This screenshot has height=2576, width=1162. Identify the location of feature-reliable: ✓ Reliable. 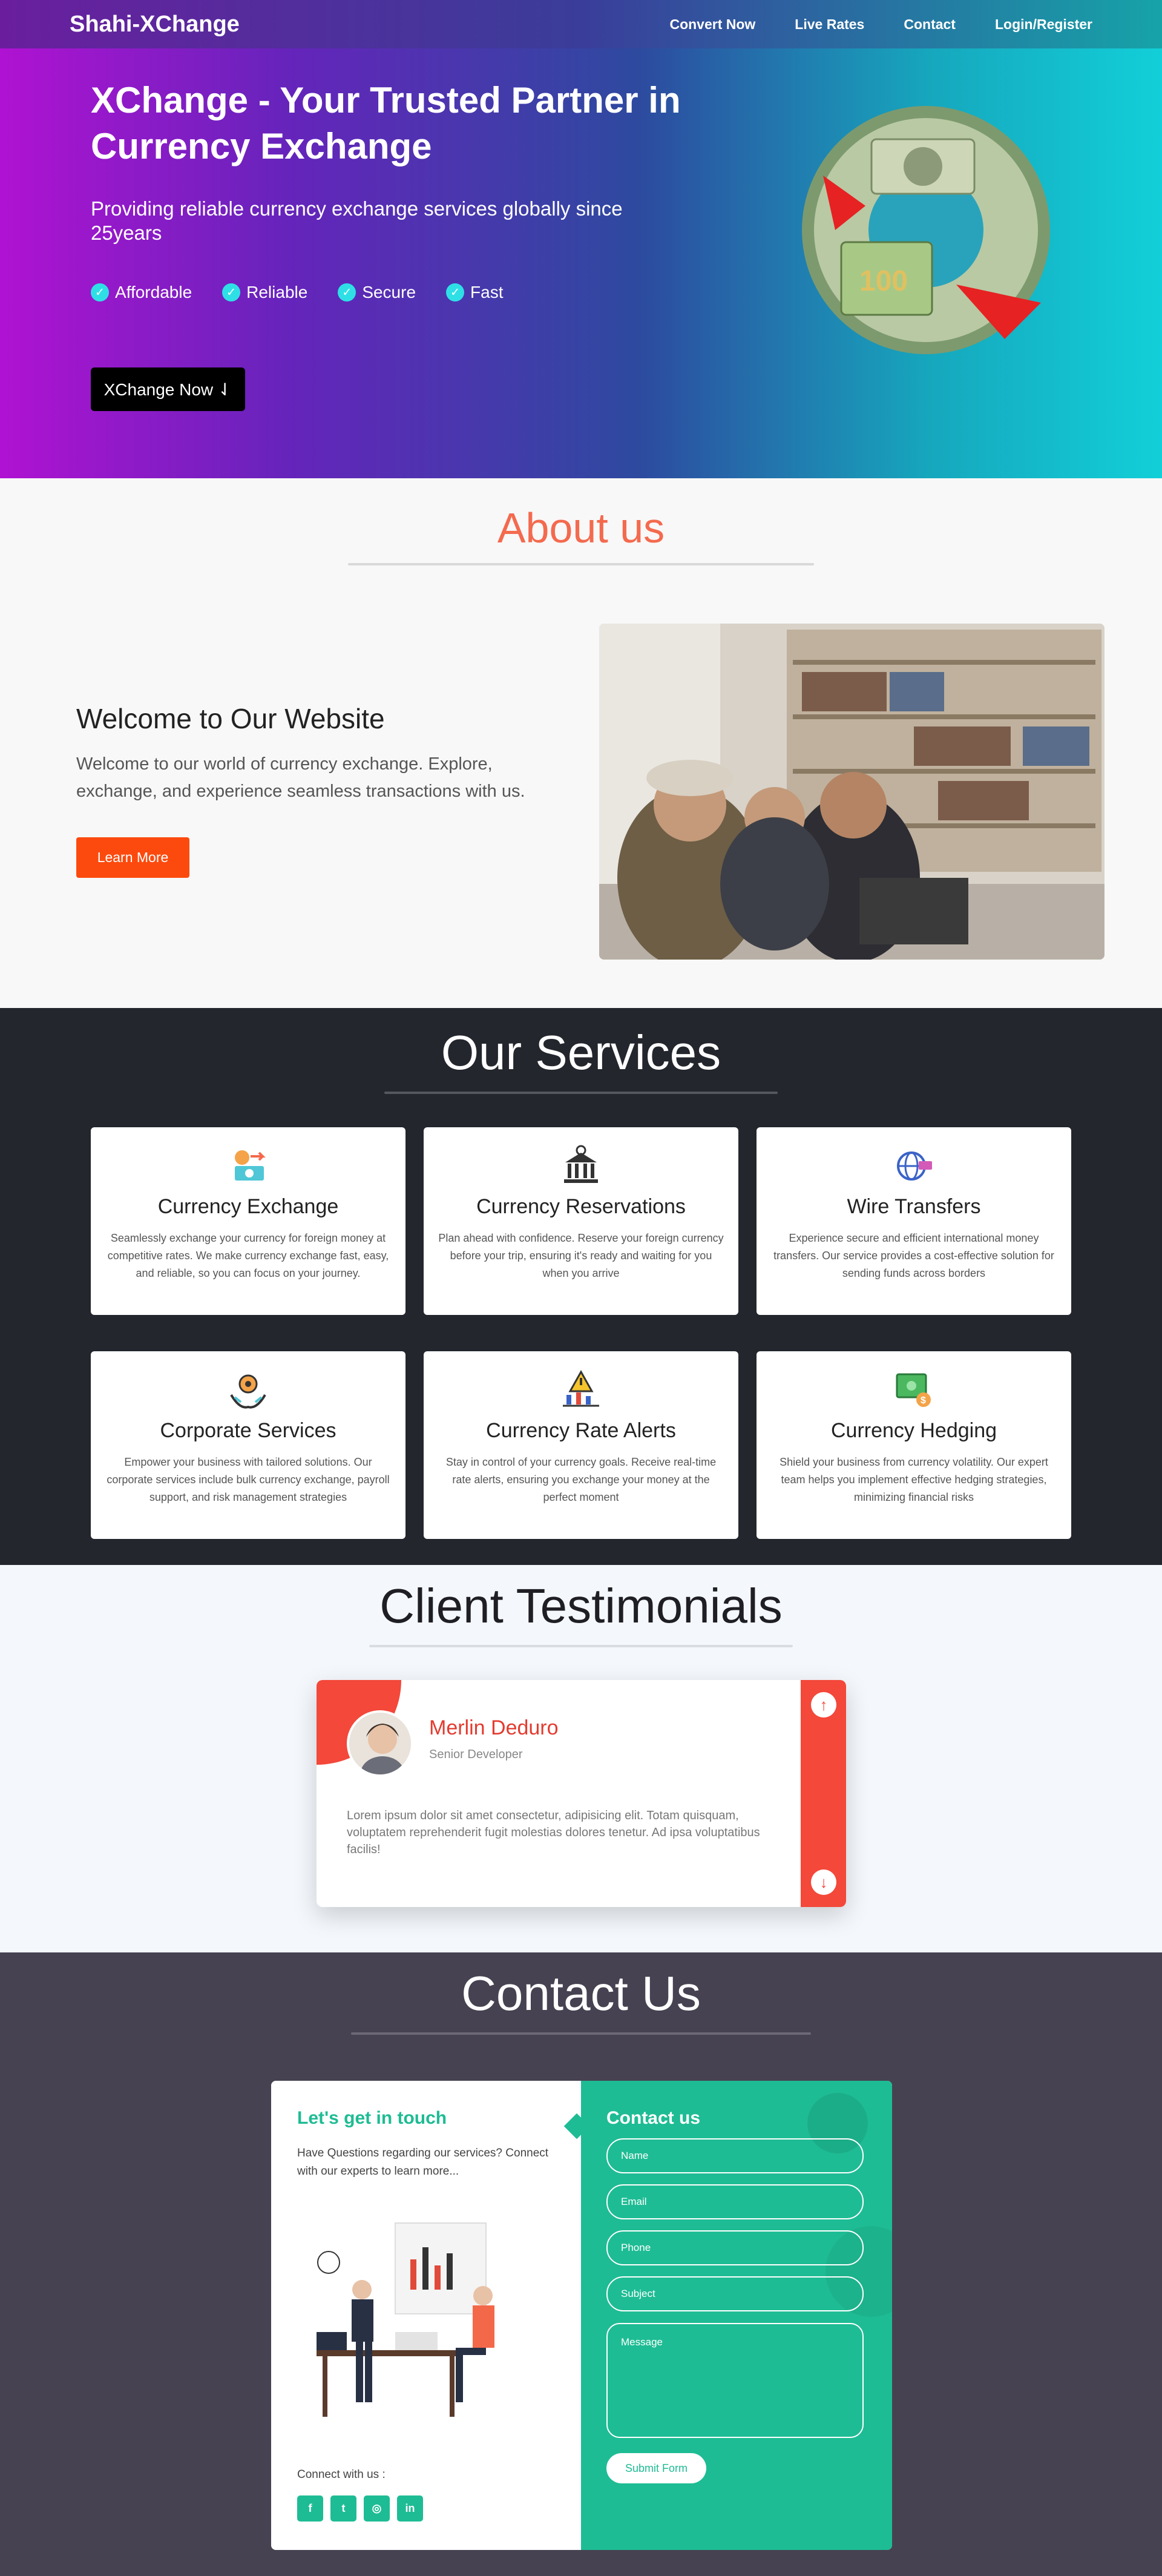
(264, 292).